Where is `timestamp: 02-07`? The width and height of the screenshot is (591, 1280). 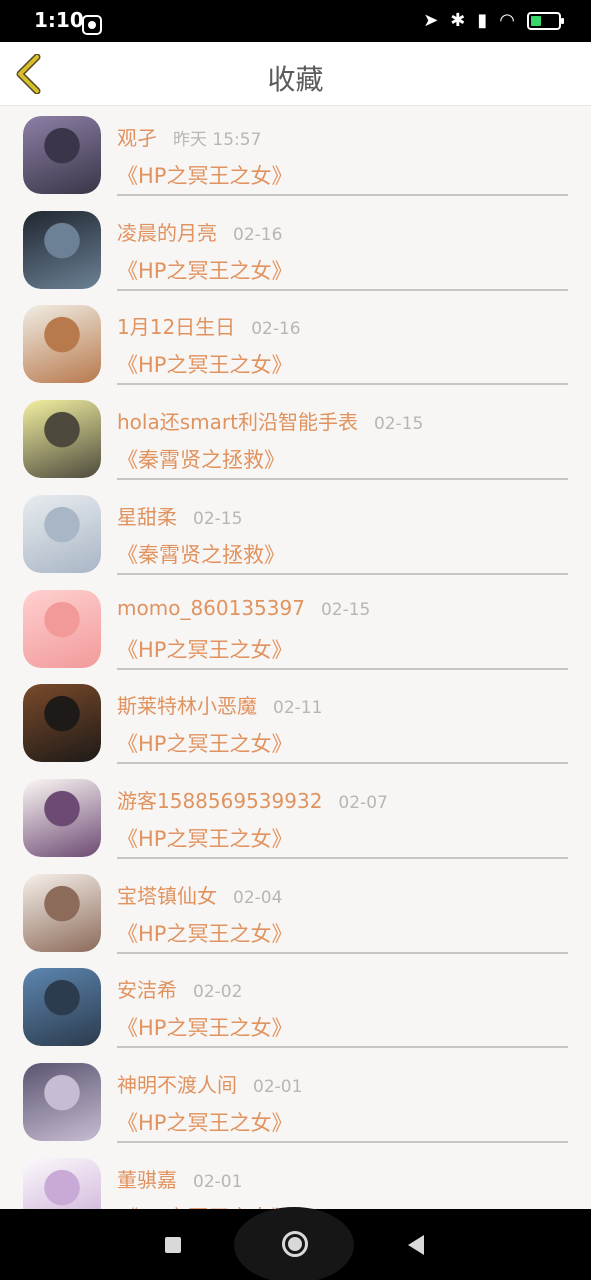
timestamp: 02-07 is located at coordinates (363, 802).